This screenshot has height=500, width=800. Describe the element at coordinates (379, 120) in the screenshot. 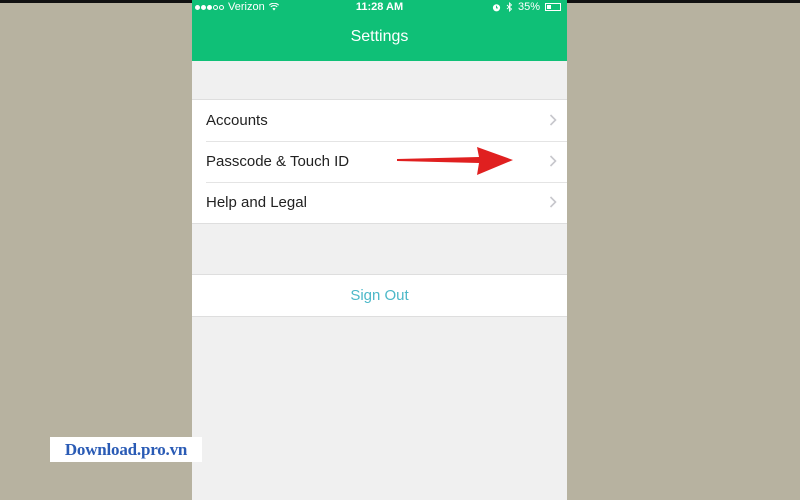

I see `menu-item-accounts: Accounts` at that location.